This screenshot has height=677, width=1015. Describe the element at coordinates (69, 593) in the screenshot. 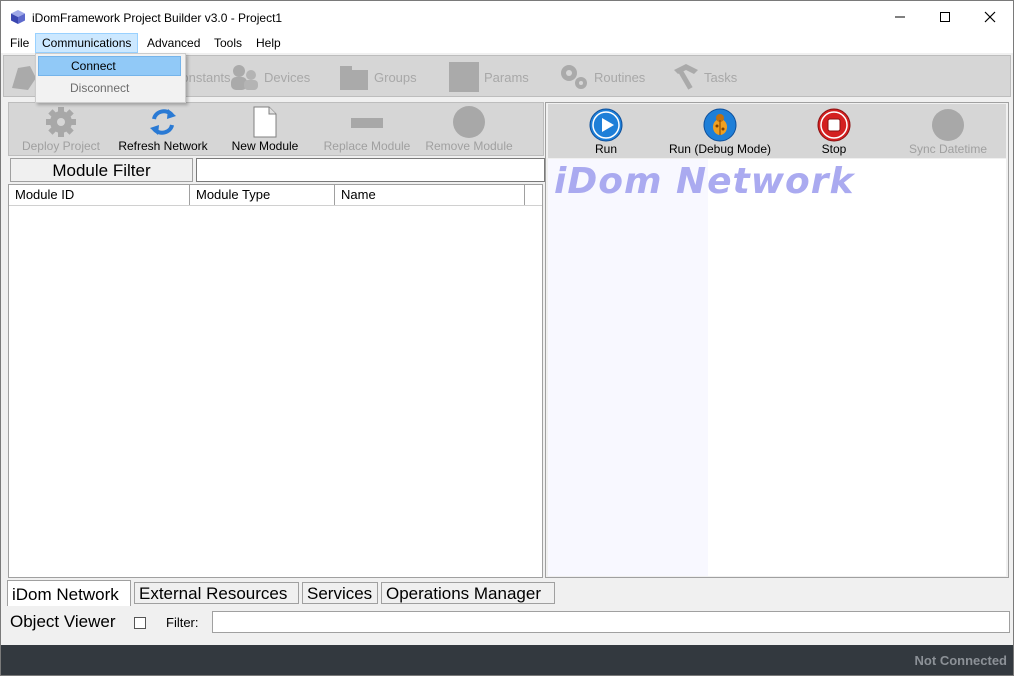

I see `tab-idom-network: iDom Network` at that location.